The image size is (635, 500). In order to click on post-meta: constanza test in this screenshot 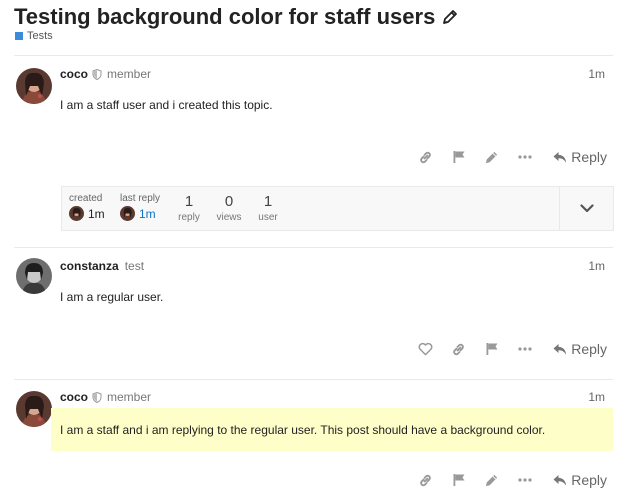, I will do `click(102, 266)`.